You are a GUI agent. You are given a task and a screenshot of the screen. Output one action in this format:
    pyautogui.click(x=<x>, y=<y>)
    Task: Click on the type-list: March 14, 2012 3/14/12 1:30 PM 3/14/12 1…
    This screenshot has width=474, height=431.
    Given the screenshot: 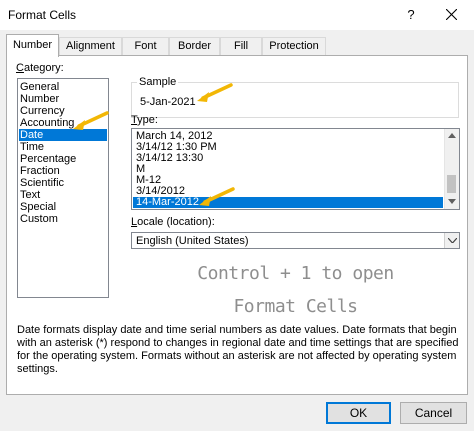 What is the action you would take?
    pyautogui.click(x=295, y=169)
    